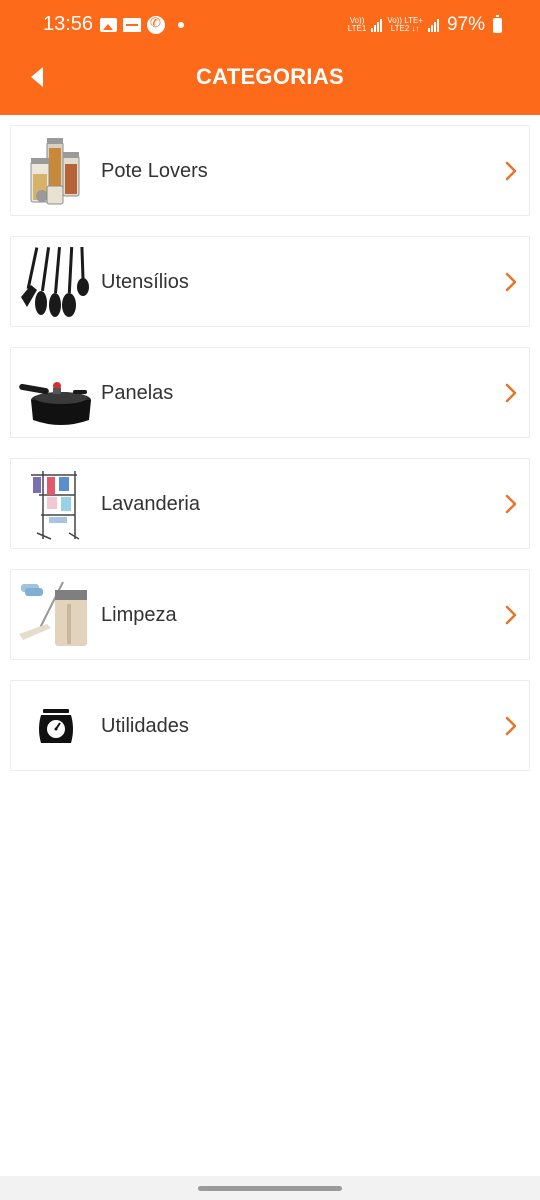  Describe the element at coordinates (270, 503) in the screenshot. I see `category-item-lavanderia: Lavanderia` at that location.